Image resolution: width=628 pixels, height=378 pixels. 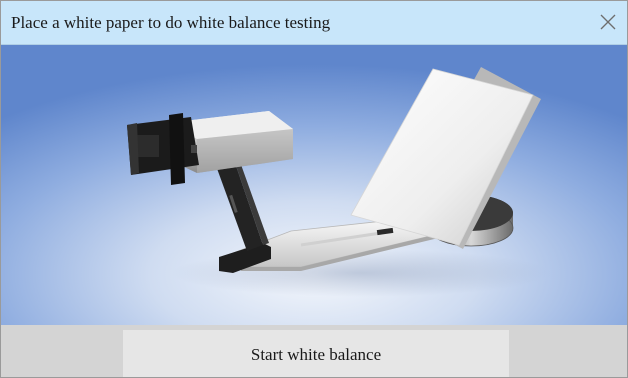 I want to click on close-button, so click(x=608, y=22).